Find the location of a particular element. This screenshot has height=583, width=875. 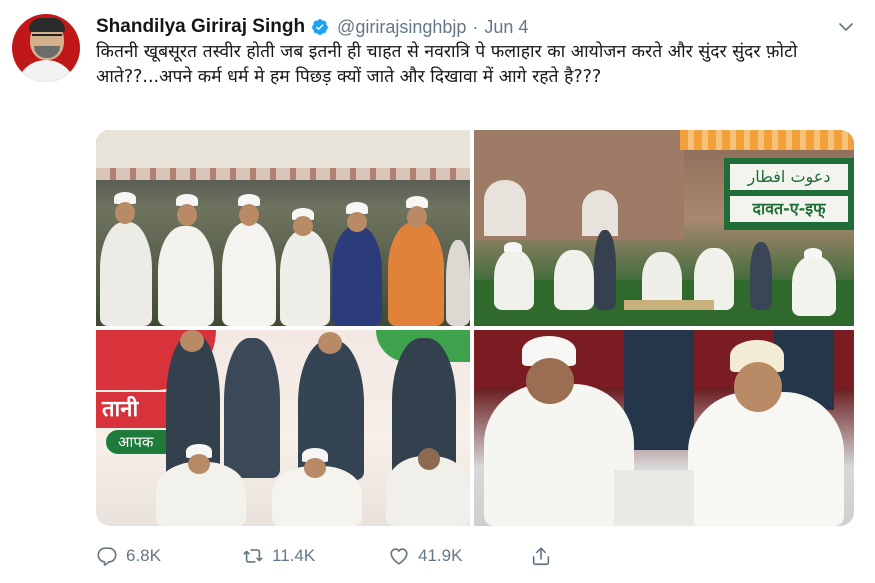

retweet-button: 11.4K is located at coordinates (315, 556).